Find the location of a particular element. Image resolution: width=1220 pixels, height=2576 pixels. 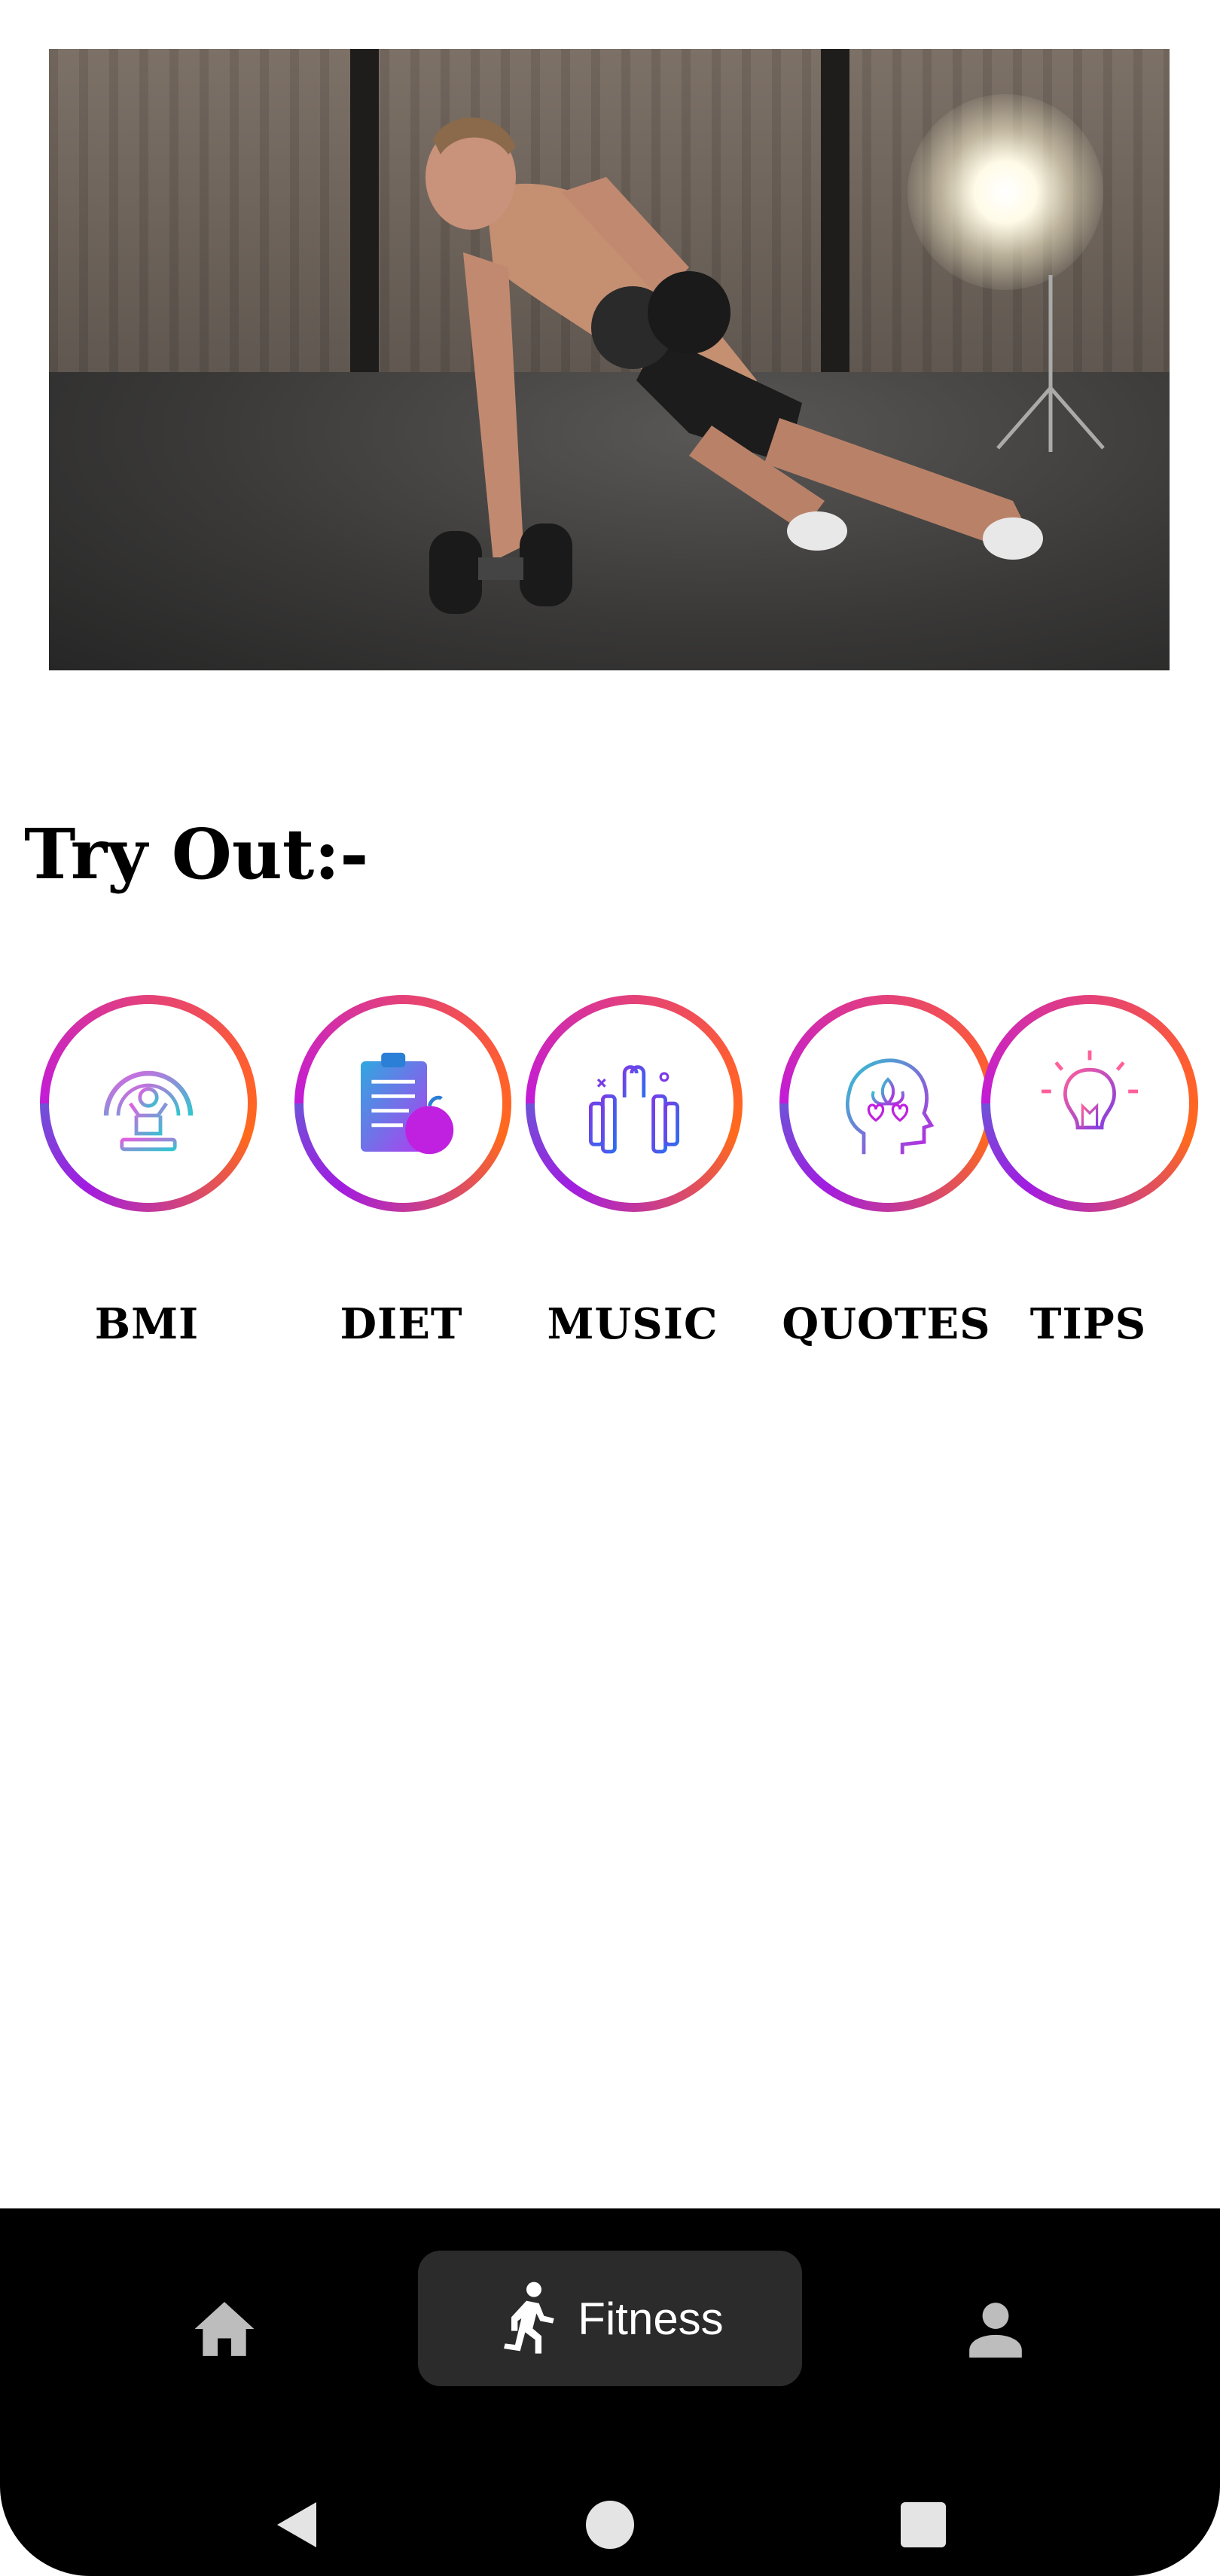

nav-fitness-label: Fitness is located at coordinates (650, 2319).